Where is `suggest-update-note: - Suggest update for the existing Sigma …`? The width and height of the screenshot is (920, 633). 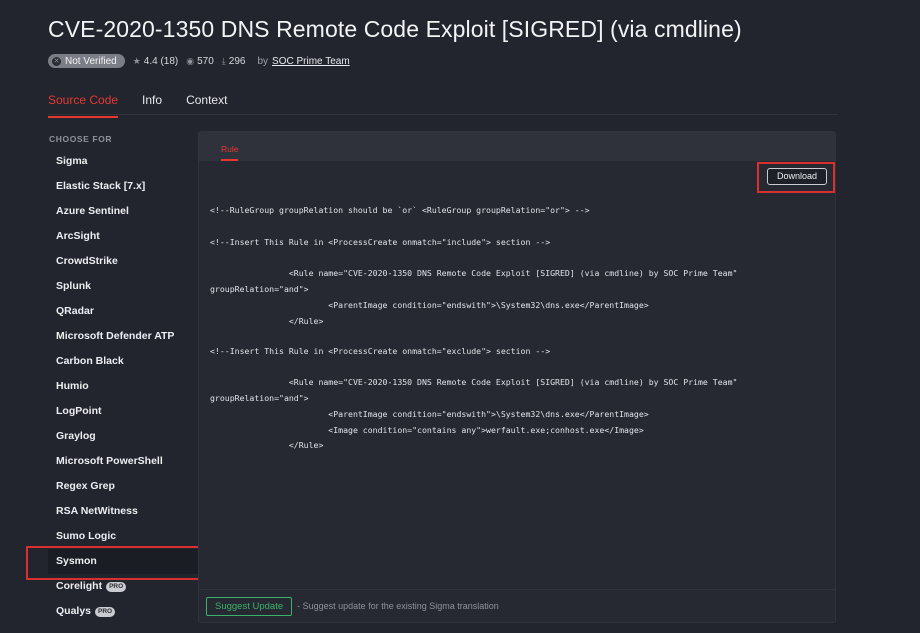 suggest-update-note: - Suggest update for the existing Sigma … is located at coordinates (398, 606).